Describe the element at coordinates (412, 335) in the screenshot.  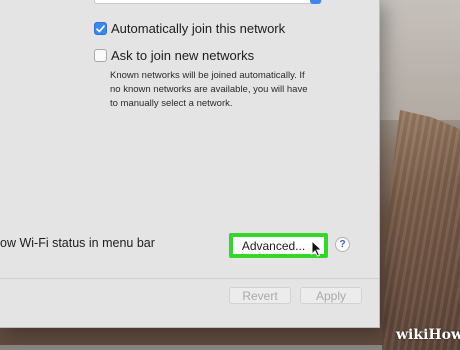
I see `watermark-wiki: wiki` at that location.